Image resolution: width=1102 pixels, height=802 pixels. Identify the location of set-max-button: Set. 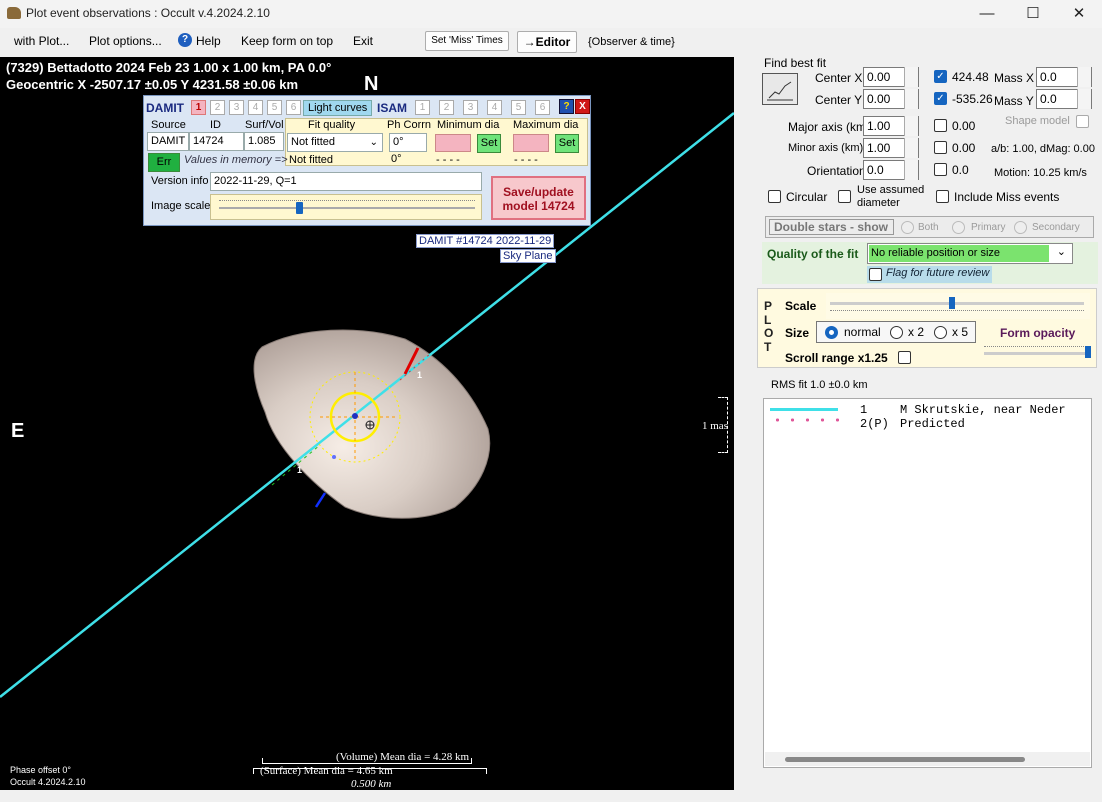
(567, 143).